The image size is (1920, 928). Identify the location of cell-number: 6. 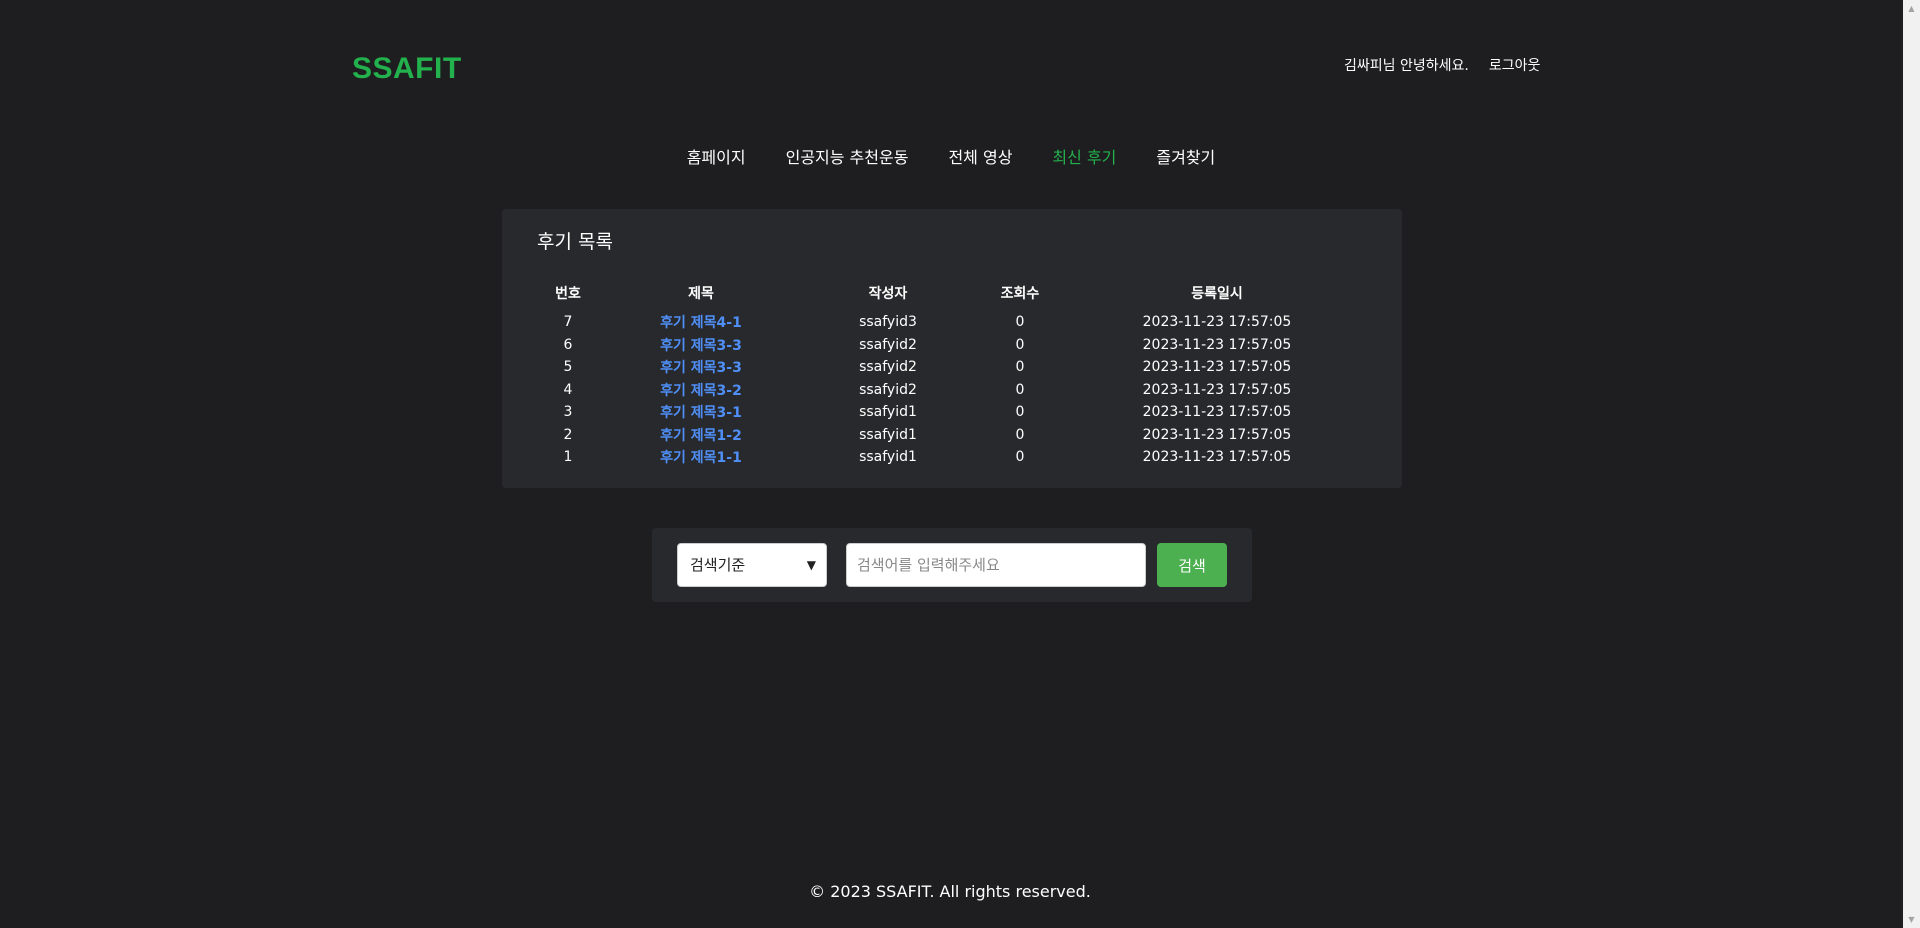
(568, 344).